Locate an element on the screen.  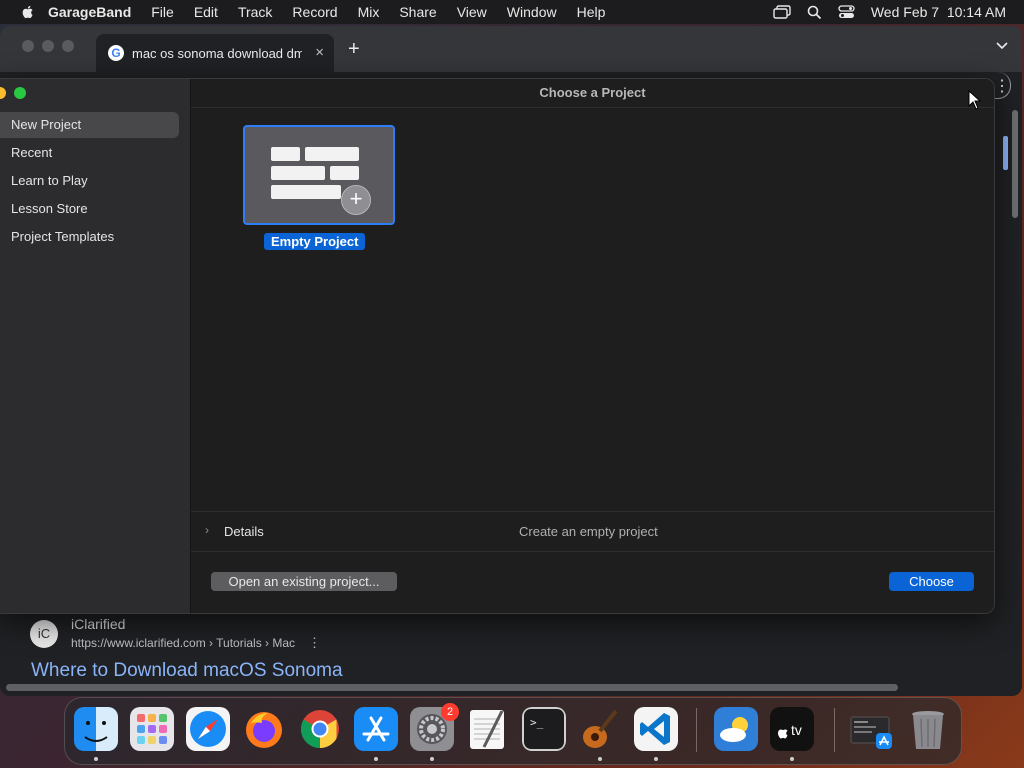
dock-garageband-icon is located at coordinates (600, 729).